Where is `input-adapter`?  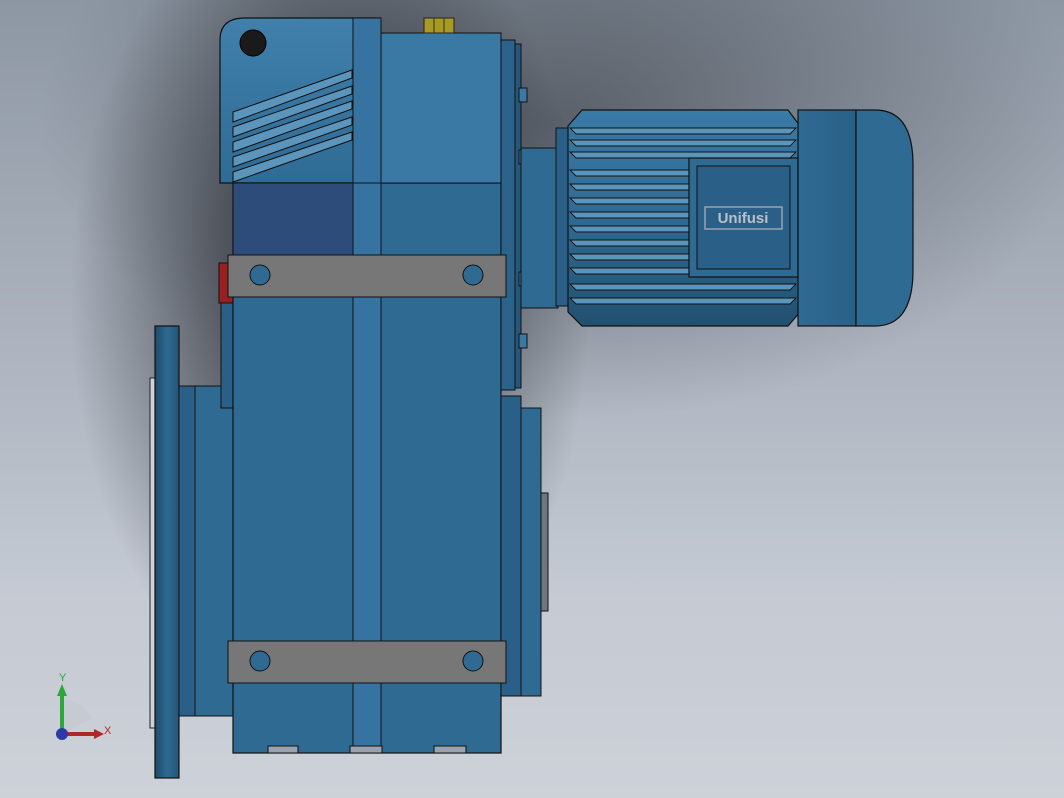
input-adapter is located at coordinates (534, 215).